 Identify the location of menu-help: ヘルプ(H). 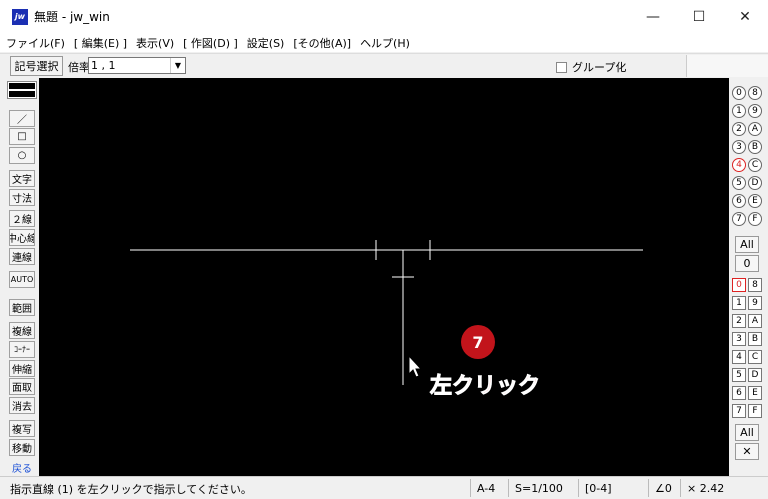
(385, 43).